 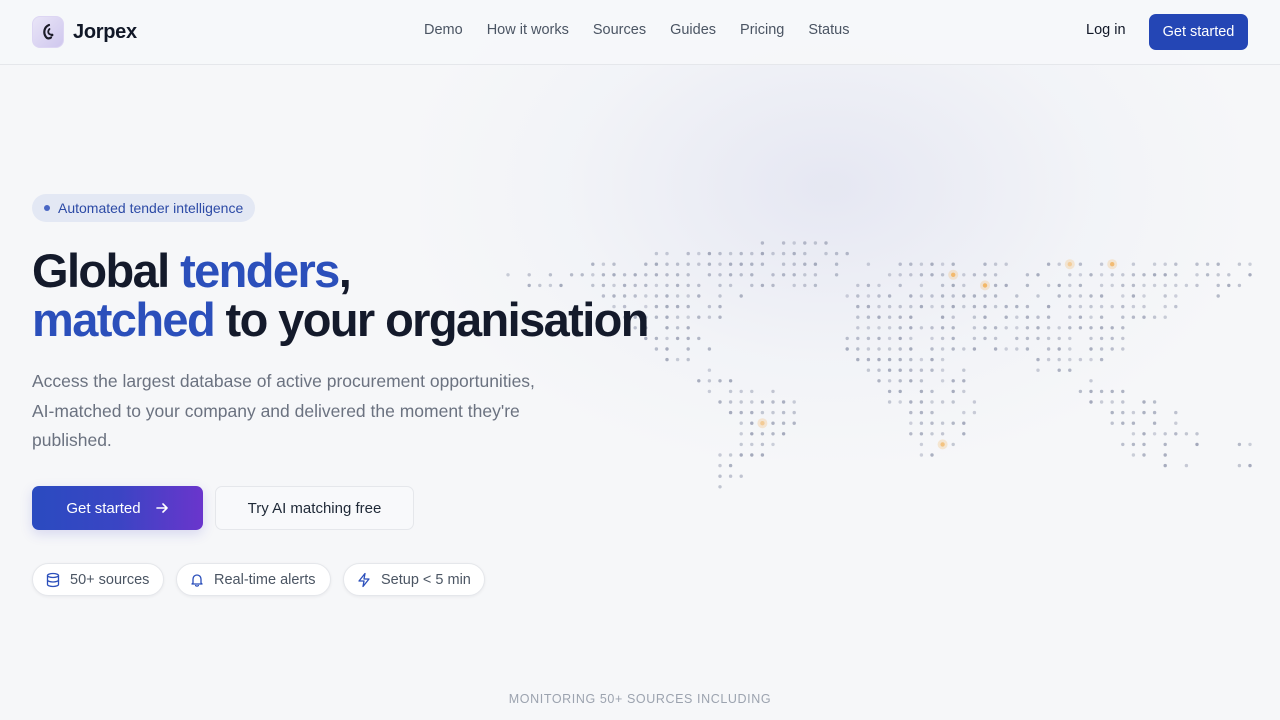 What do you see at coordinates (693, 30) in the screenshot?
I see `nav-link-guides: Guides` at bounding box center [693, 30].